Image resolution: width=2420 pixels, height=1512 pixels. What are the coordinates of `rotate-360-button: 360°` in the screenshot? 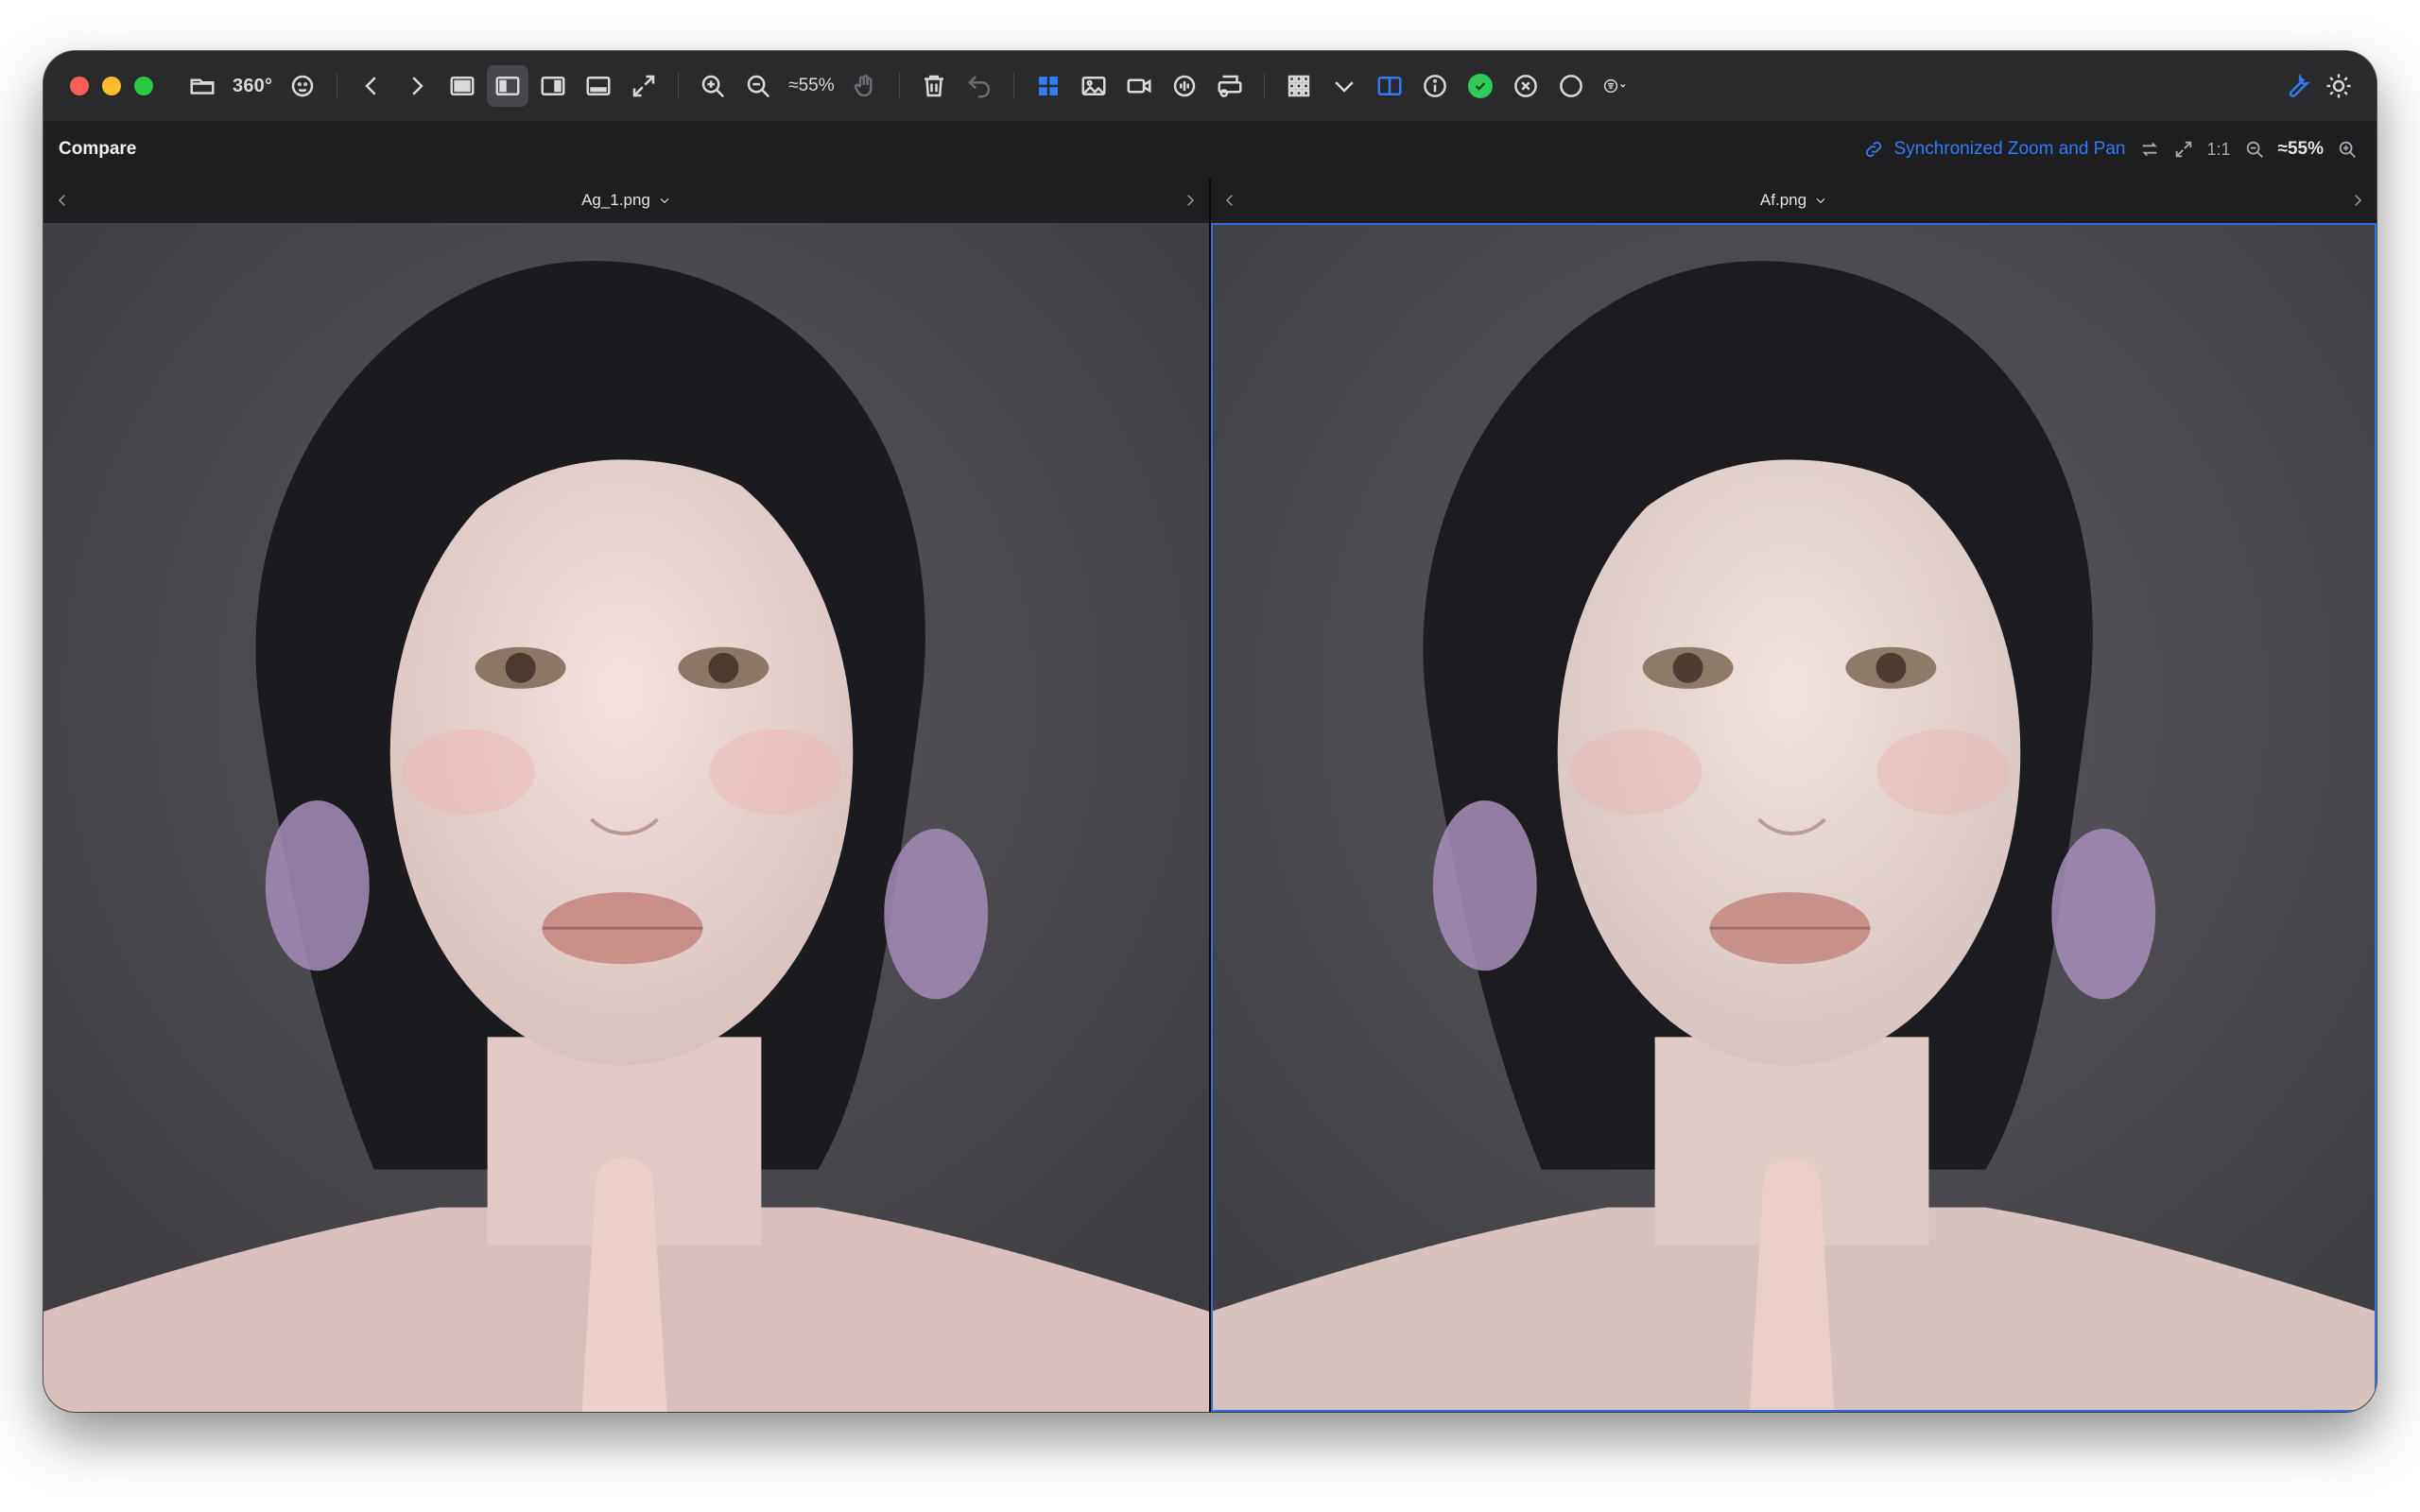 It's located at (252, 86).